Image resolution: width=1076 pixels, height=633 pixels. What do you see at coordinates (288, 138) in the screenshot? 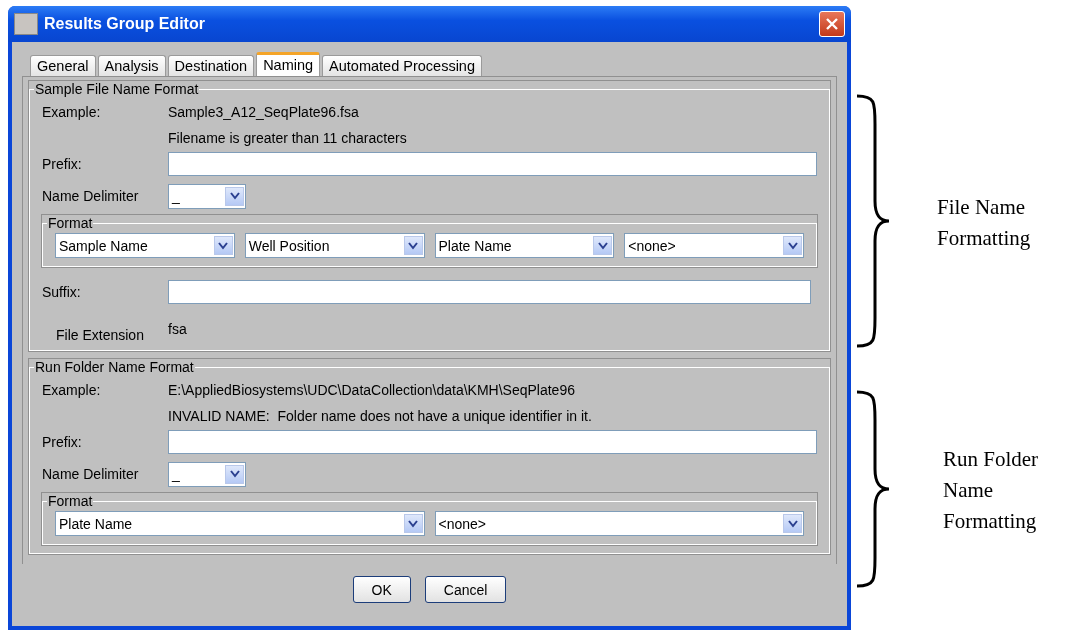
I see `message-text: Filename is greater than 11 characters` at bounding box center [288, 138].